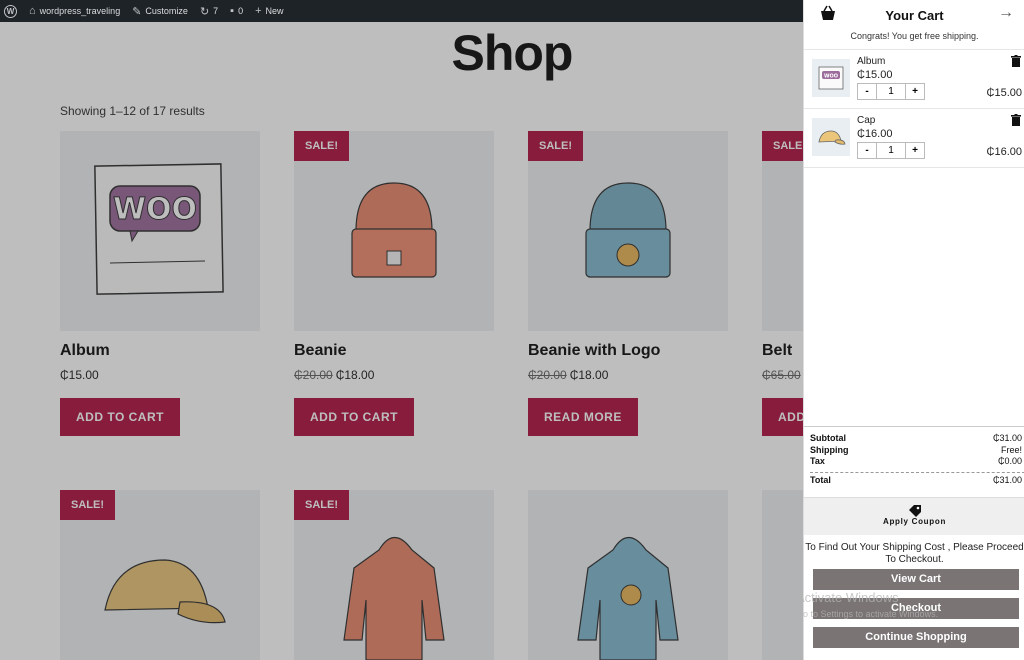 Image resolution: width=1024 pixels, height=660 pixels. What do you see at coordinates (258, 11) in the screenshot?
I see `plus-icon: +` at bounding box center [258, 11].